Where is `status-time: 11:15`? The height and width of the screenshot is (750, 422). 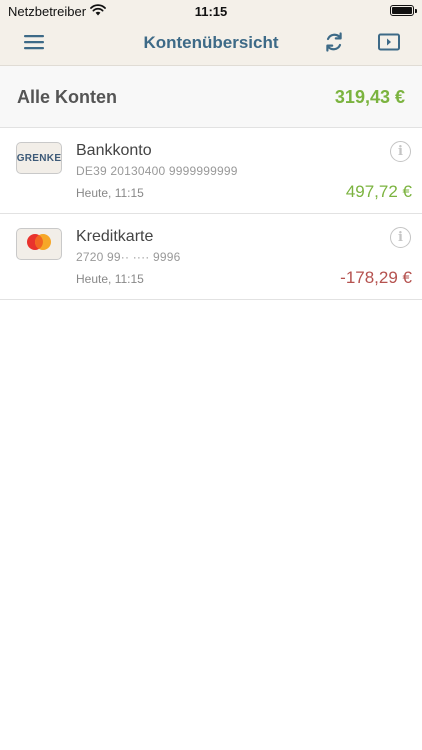
status-time: 11:15 is located at coordinates (211, 11).